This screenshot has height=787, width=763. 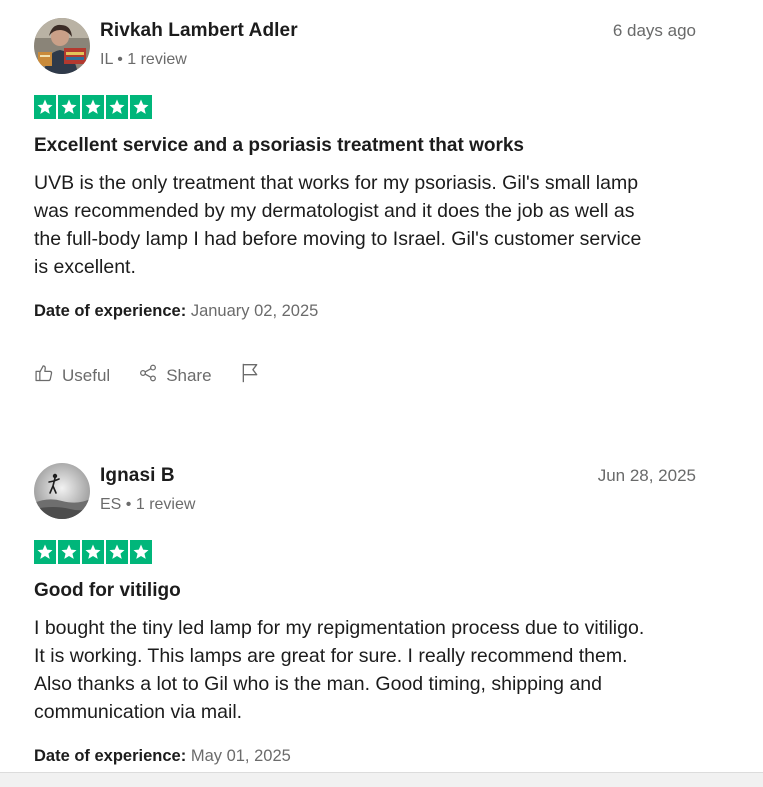 I want to click on review-actions: Useful Share, so click(x=147, y=375).